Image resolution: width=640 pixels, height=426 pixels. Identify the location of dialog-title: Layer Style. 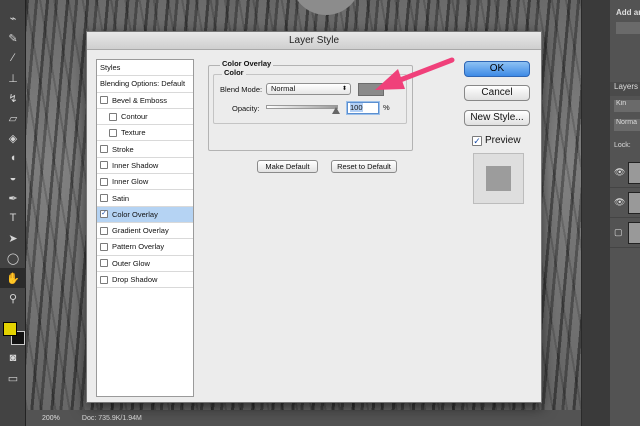
(314, 41).